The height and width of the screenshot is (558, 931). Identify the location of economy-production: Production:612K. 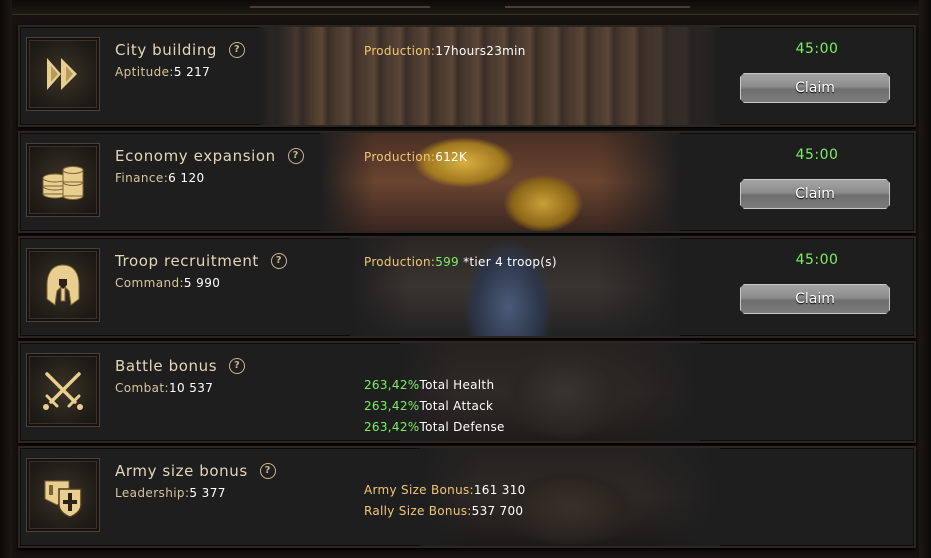
(415, 157).